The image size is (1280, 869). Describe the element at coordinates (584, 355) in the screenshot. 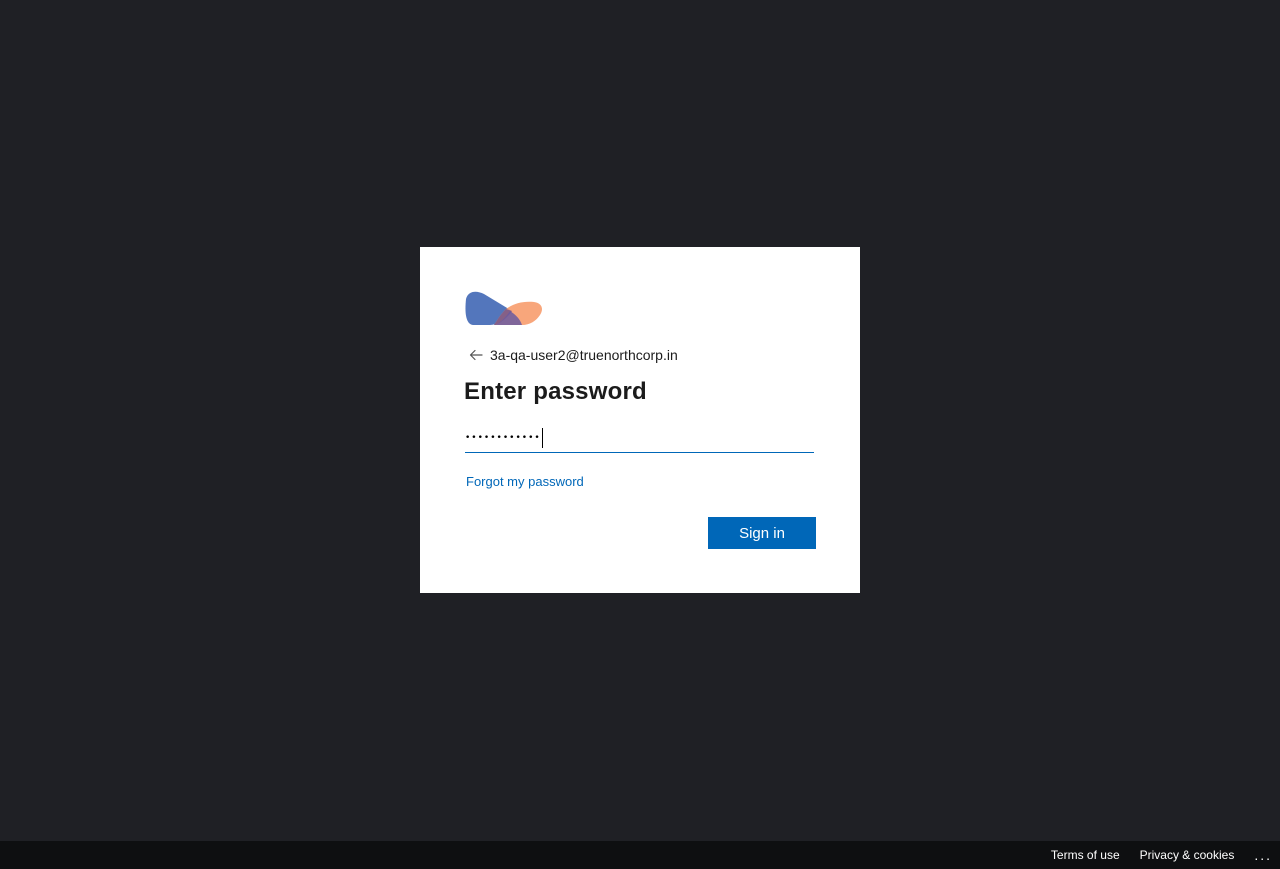

I see `identity-email: 3a-qa-user2@truenorthcorp.in` at that location.